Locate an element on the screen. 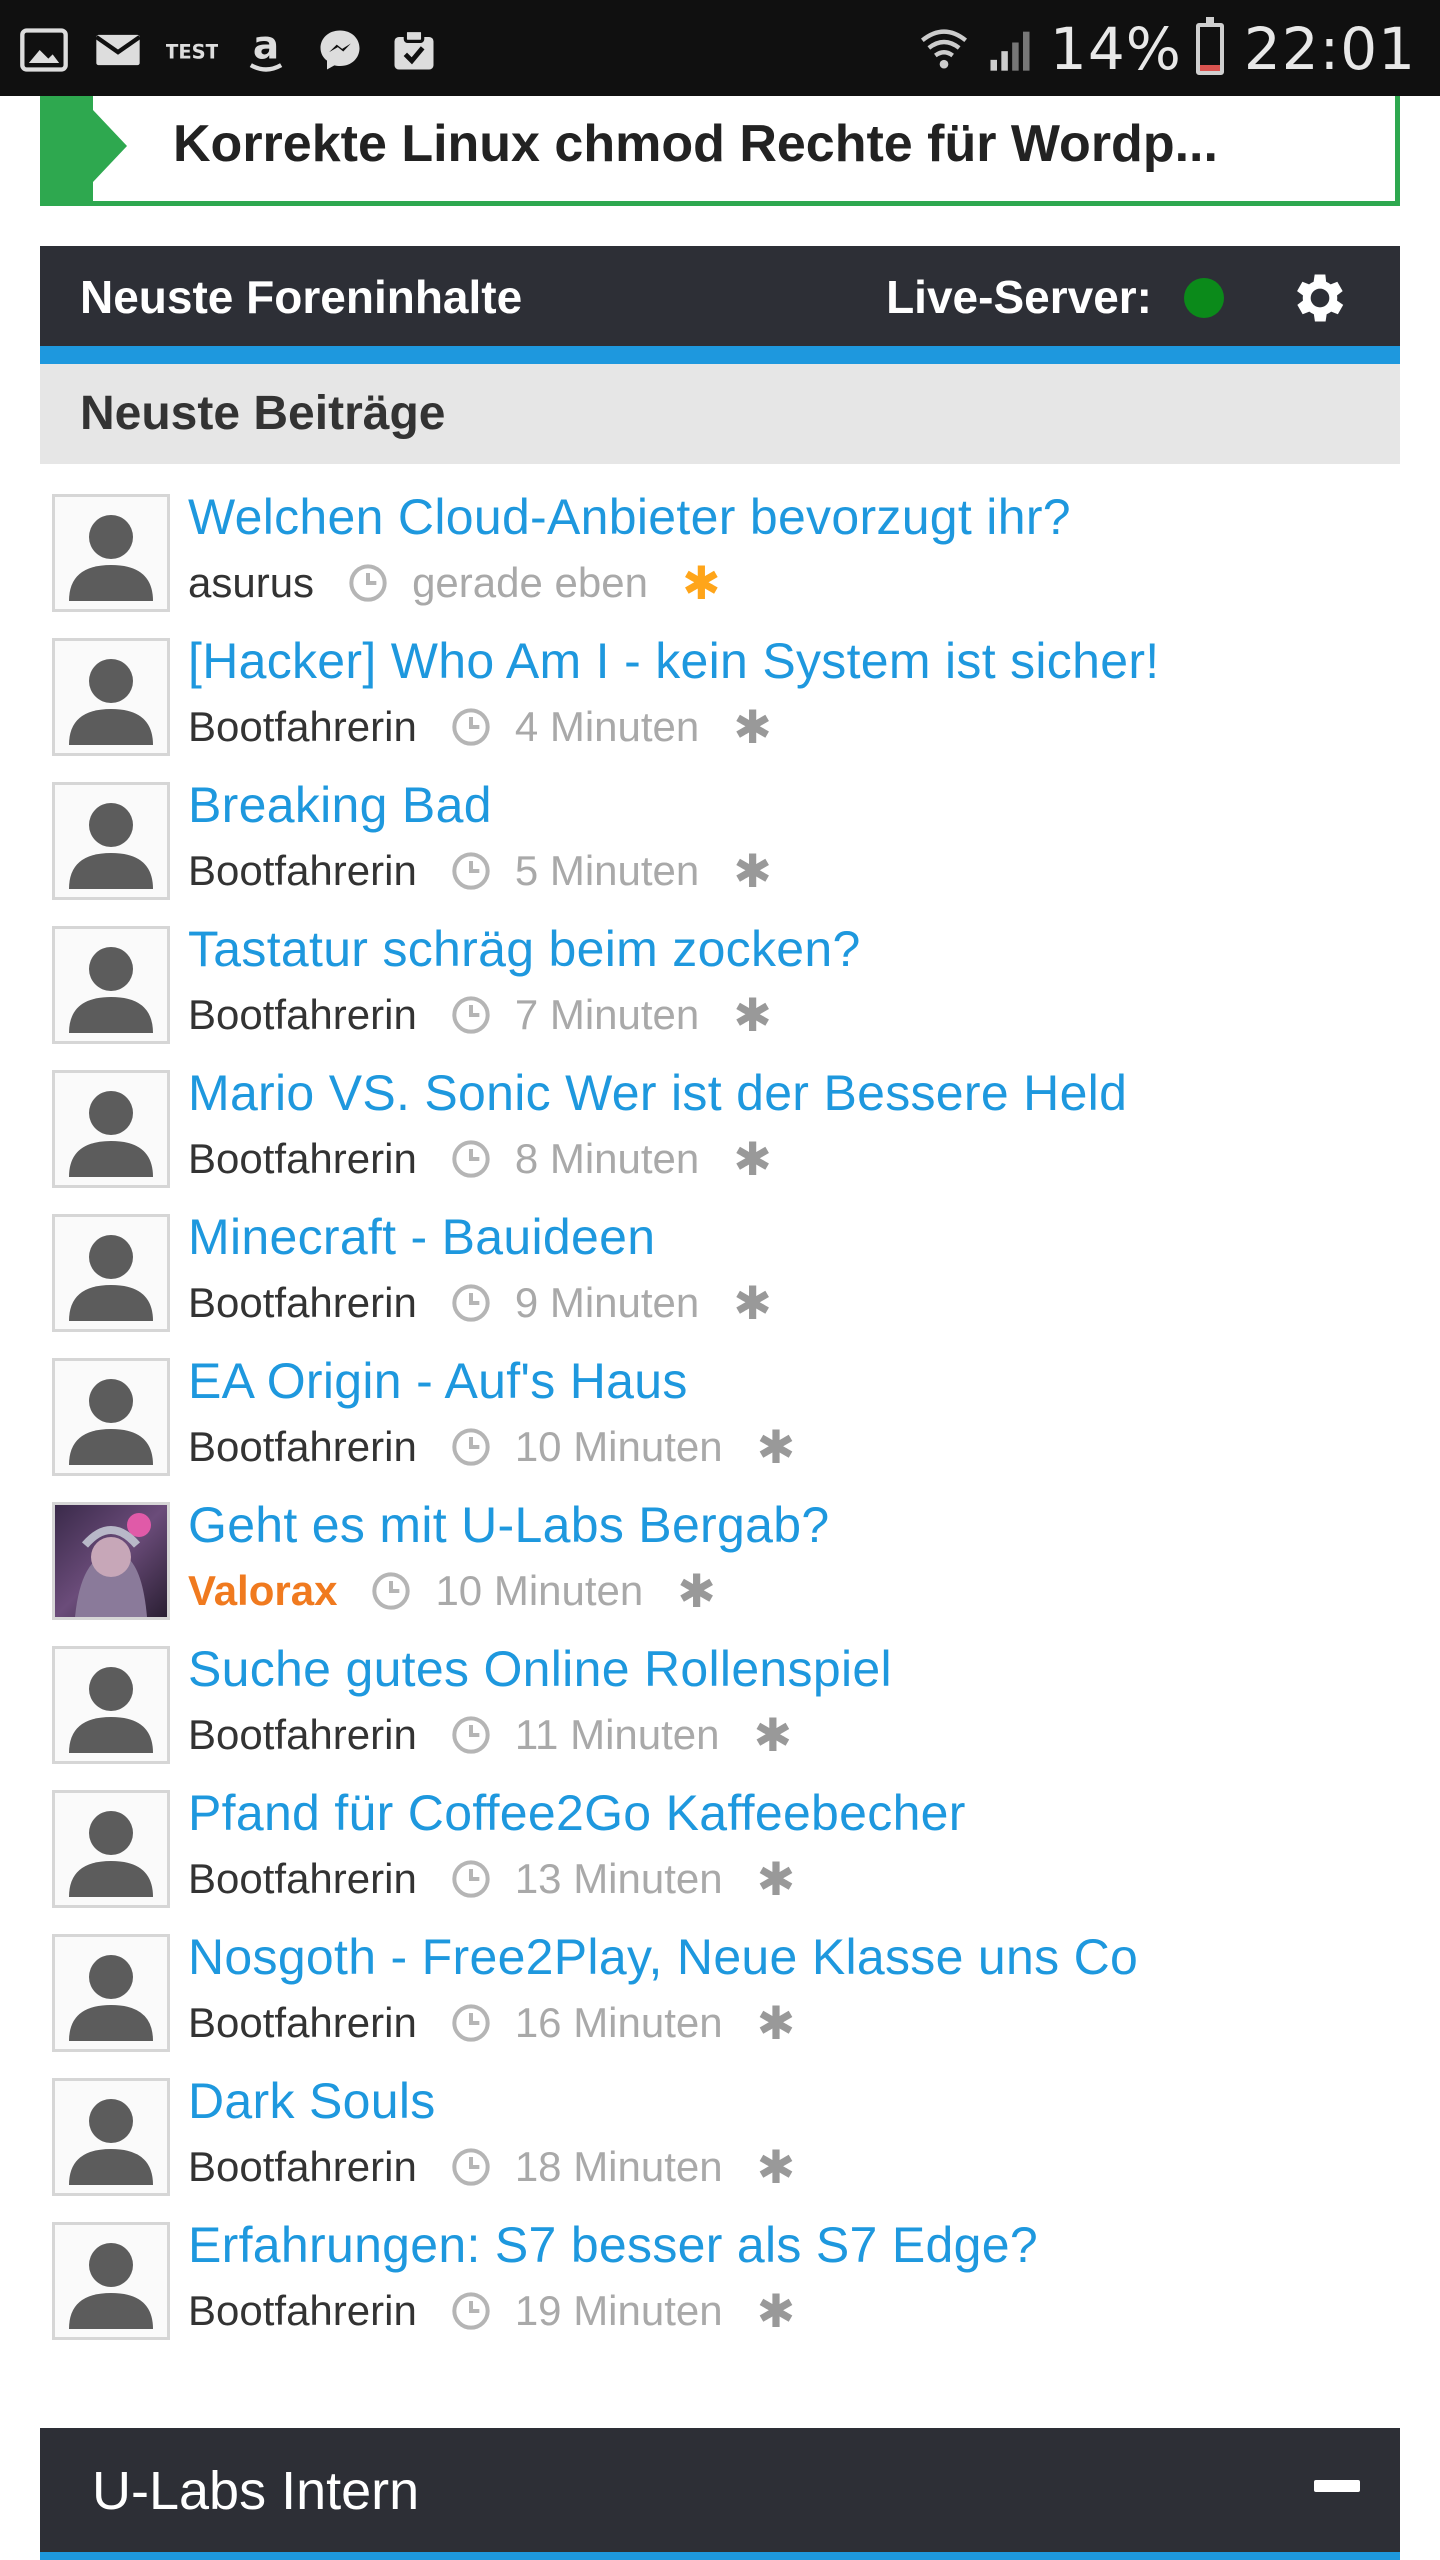 Image resolution: width=1440 pixels, height=2560 pixels. post-item: Dark Souls Bootfahrerin 18 Minuten ✱ is located at coordinates (720, 2144).